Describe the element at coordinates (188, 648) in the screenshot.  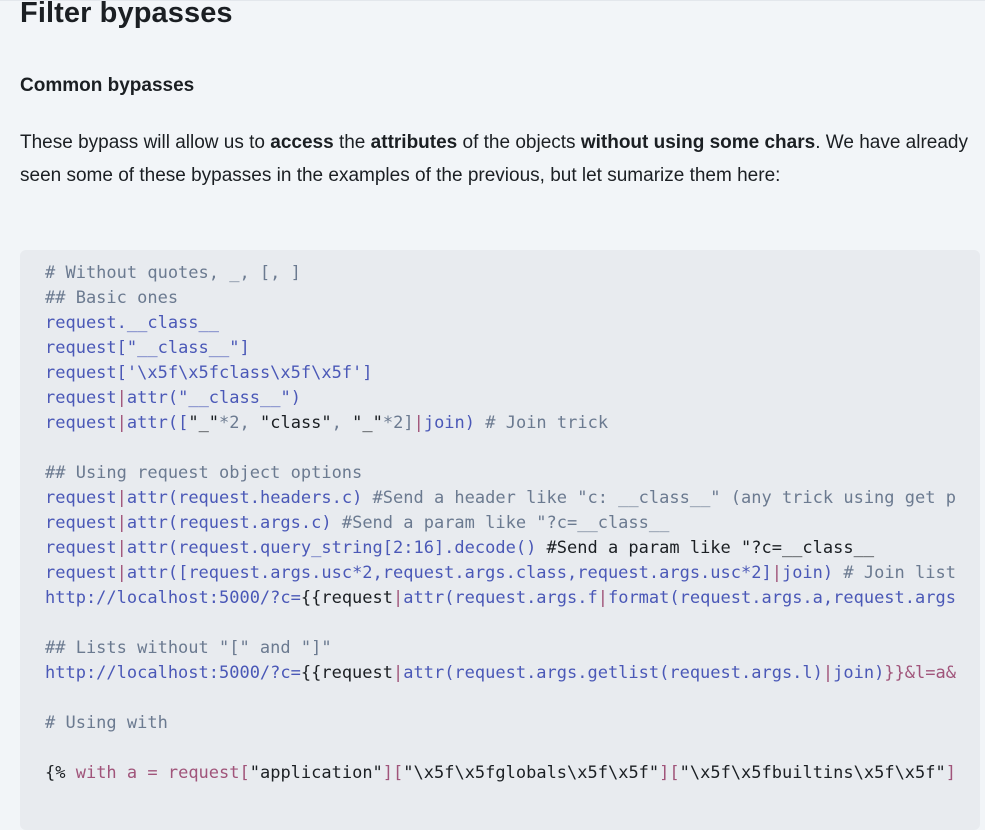
I see `code-comment: ## Lists without "[" and "]"` at that location.